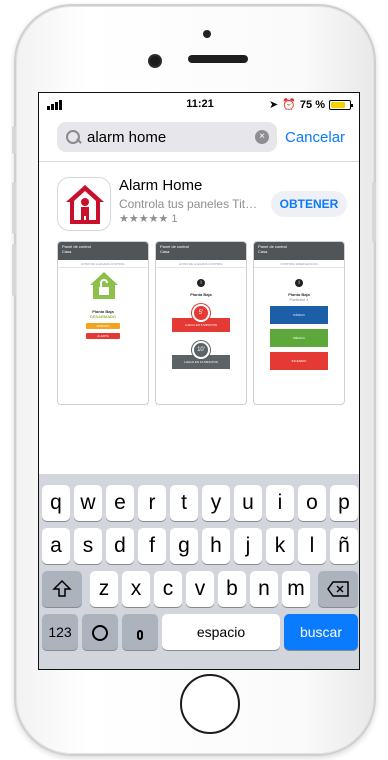  I want to click on key-q: q, so click(56, 503).